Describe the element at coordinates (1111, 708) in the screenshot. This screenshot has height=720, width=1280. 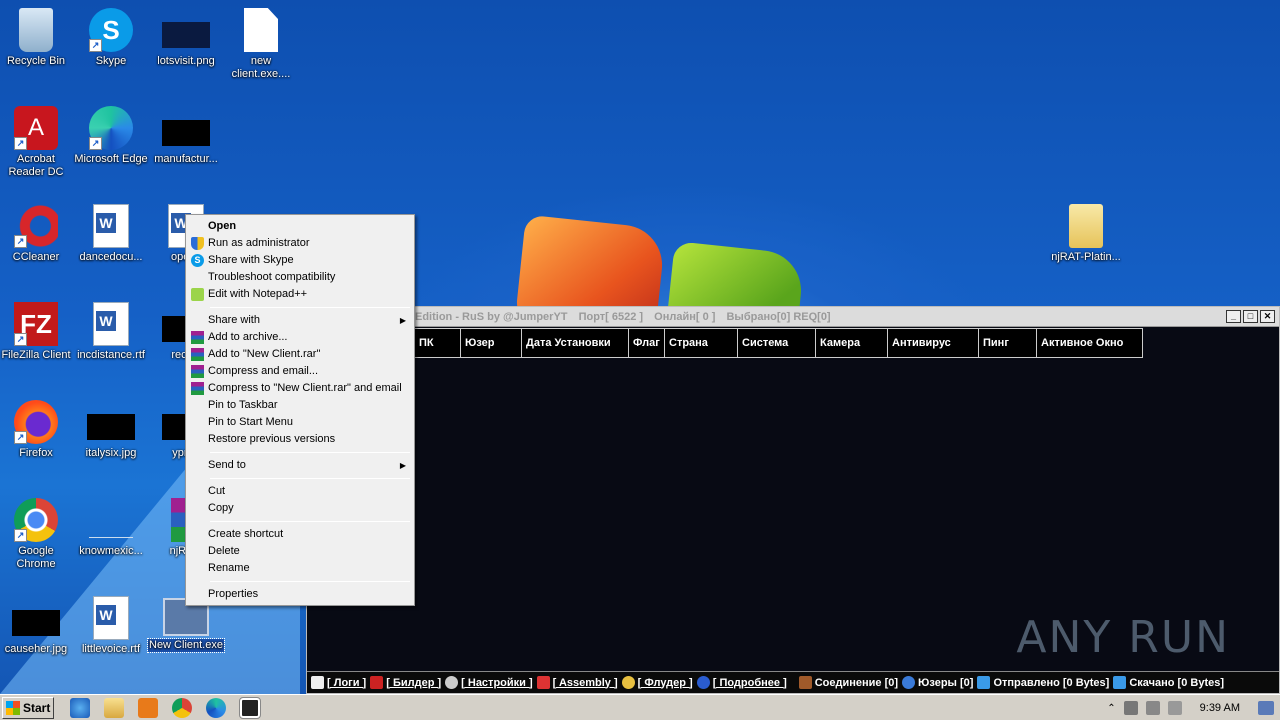
I see `tray-expand-icon: ⌃` at that location.